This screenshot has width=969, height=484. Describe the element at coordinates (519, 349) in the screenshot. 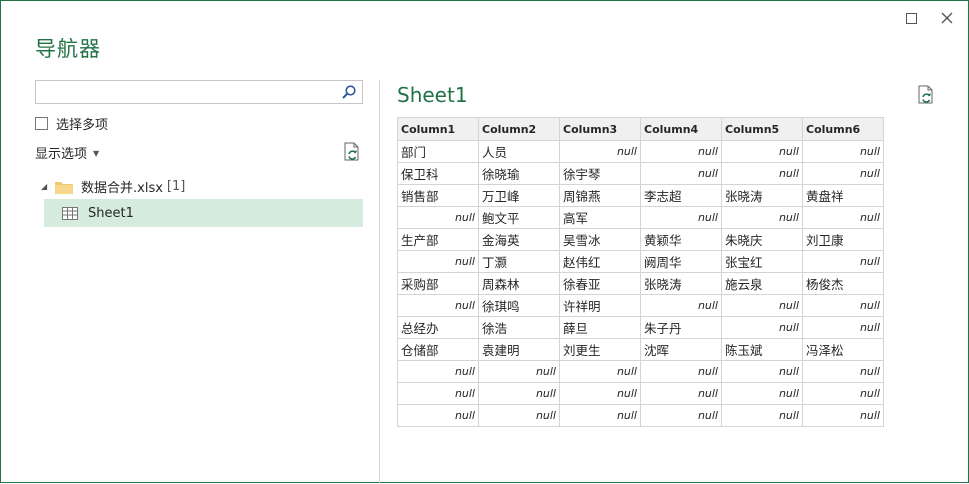

I see `table-cell: 袁建明` at that location.